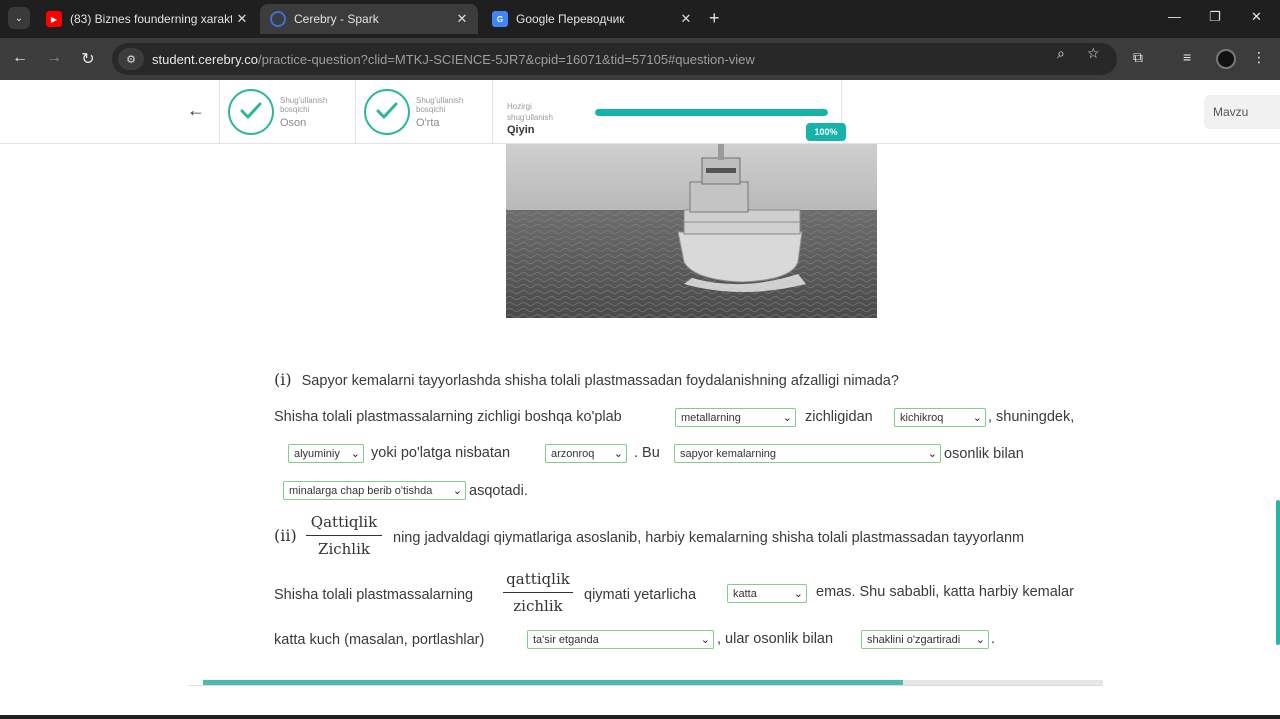 Image resolution: width=1280 pixels, height=719 pixels. What do you see at coordinates (826, 132) in the screenshot?
I see `progress-badge: 100%` at bounding box center [826, 132].